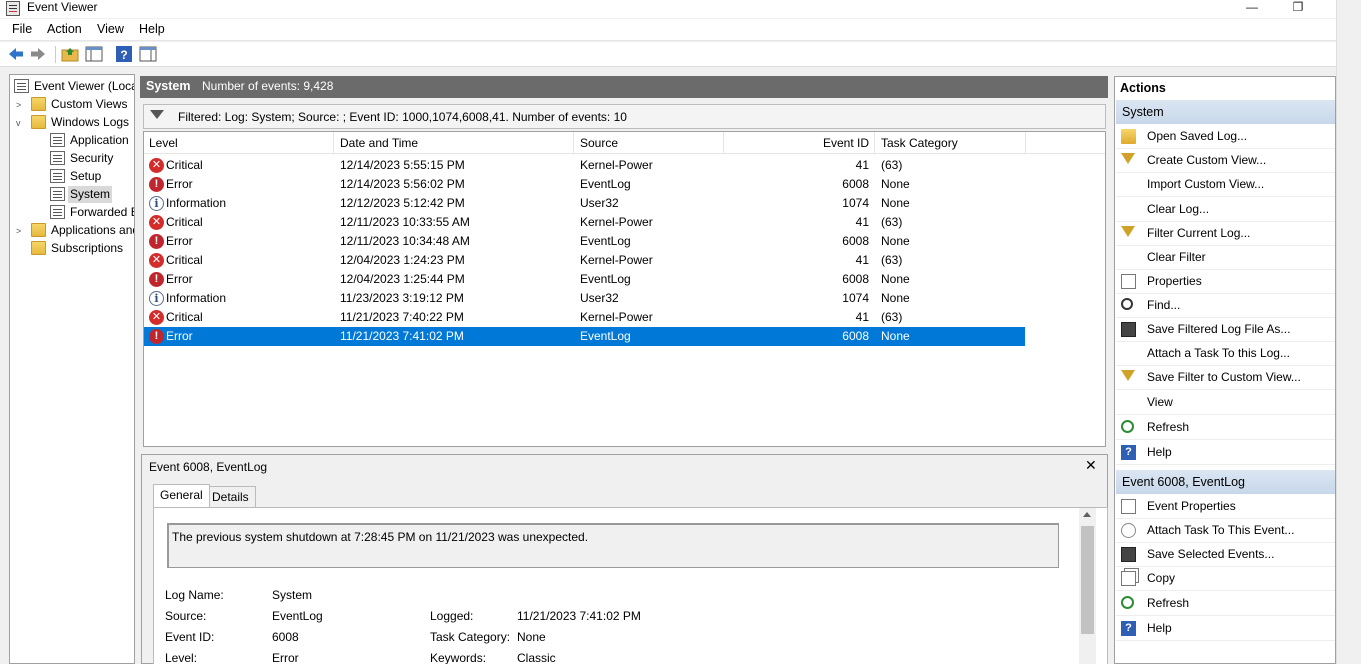  I want to click on event-viewer-icon, so click(21, 86).